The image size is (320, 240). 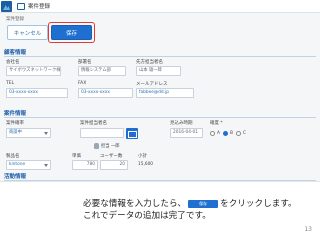 I want to click on dept-label: 部署名, so click(x=85, y=62).